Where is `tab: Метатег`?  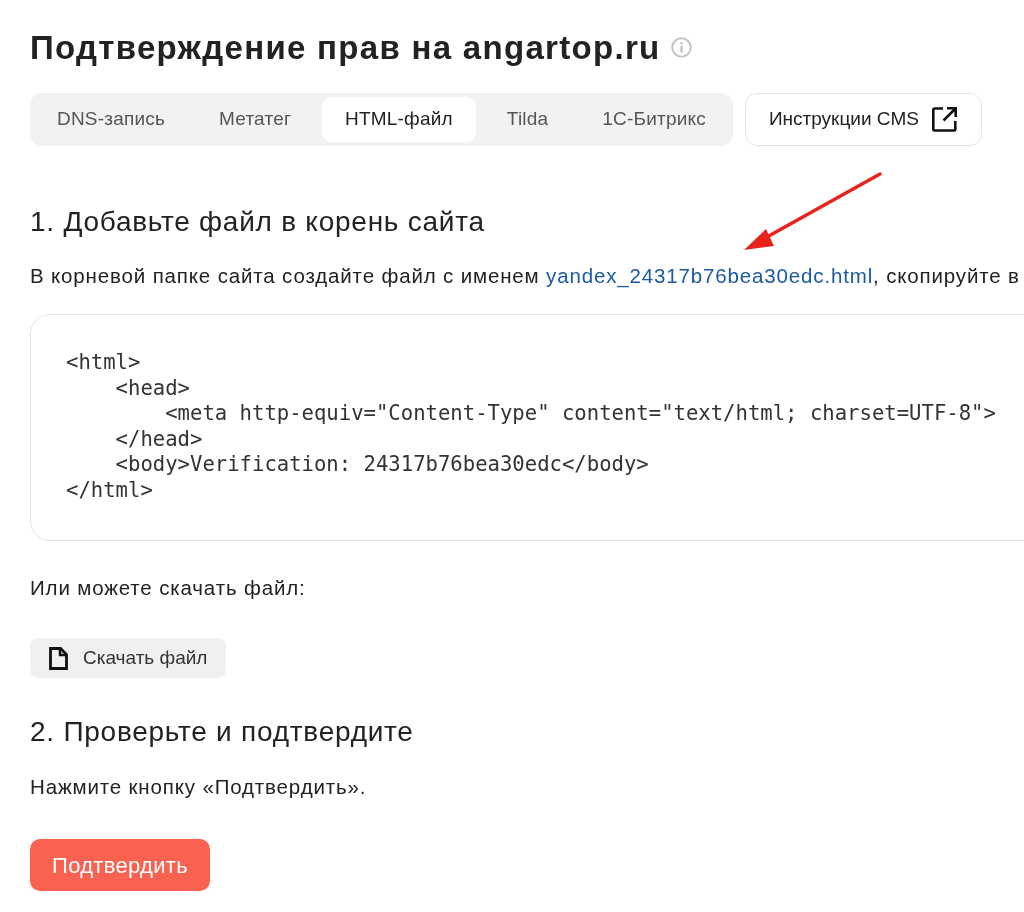
tab: Метатег is located at coordinates (255, 119).